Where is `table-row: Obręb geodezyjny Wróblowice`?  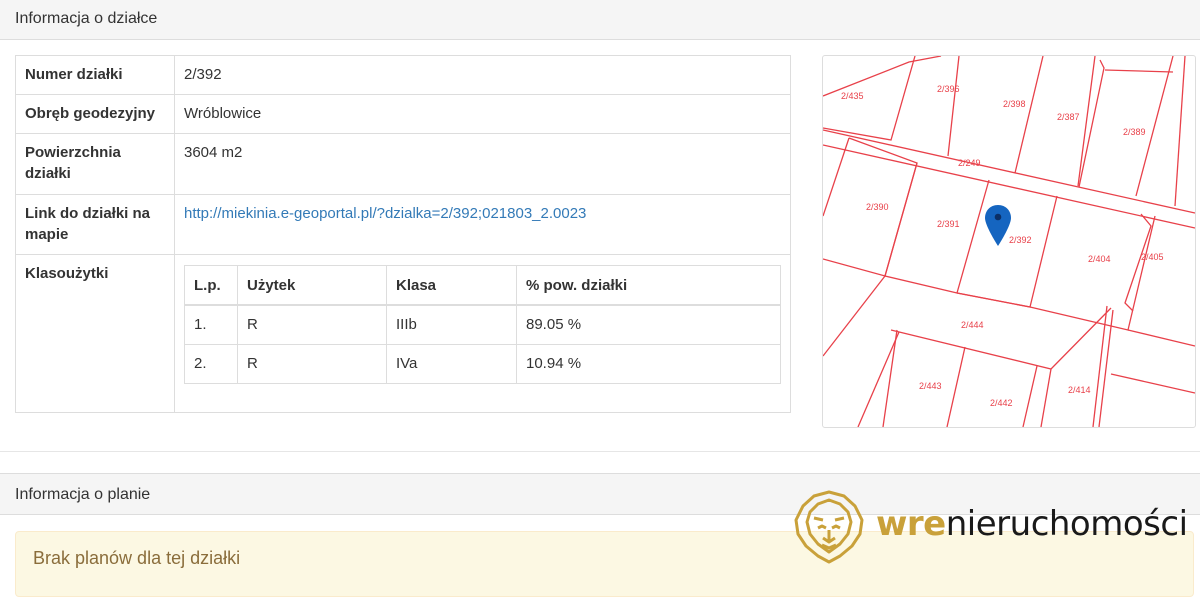
table-row: Obręb geodezyjny Wróblowice is located at coordinates (403, 114).